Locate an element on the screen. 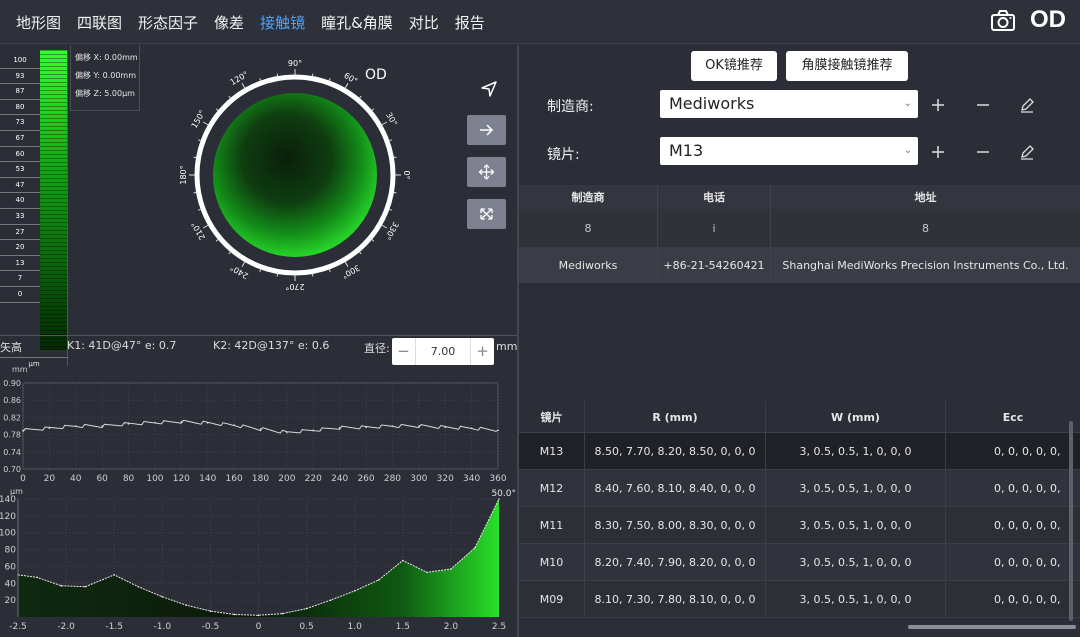 The width and height of the screenshot is (1080, 637). offset-x: 偏移 X: 0.00mm is located at coordinates (106, 57).